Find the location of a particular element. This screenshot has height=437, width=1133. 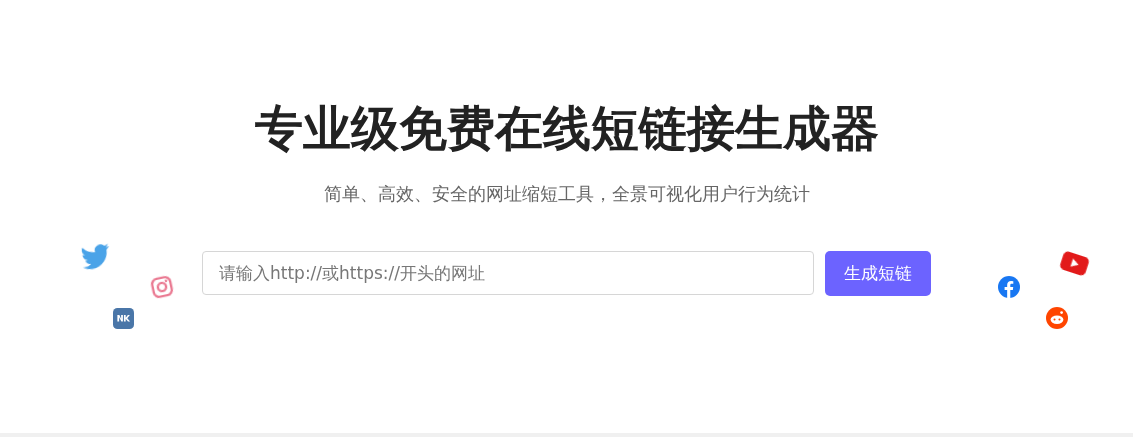

vk-icon is located at coordinates (123, 318).